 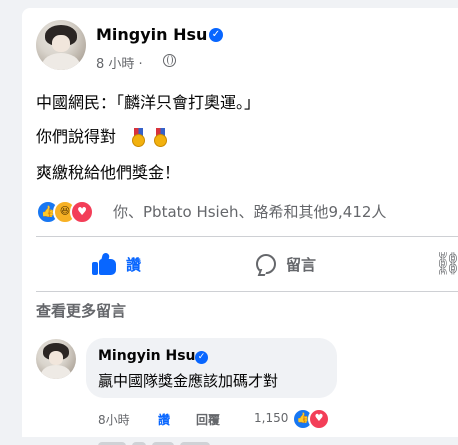 I want to click on like-button-label: 讚, so click(x=134, y=264).